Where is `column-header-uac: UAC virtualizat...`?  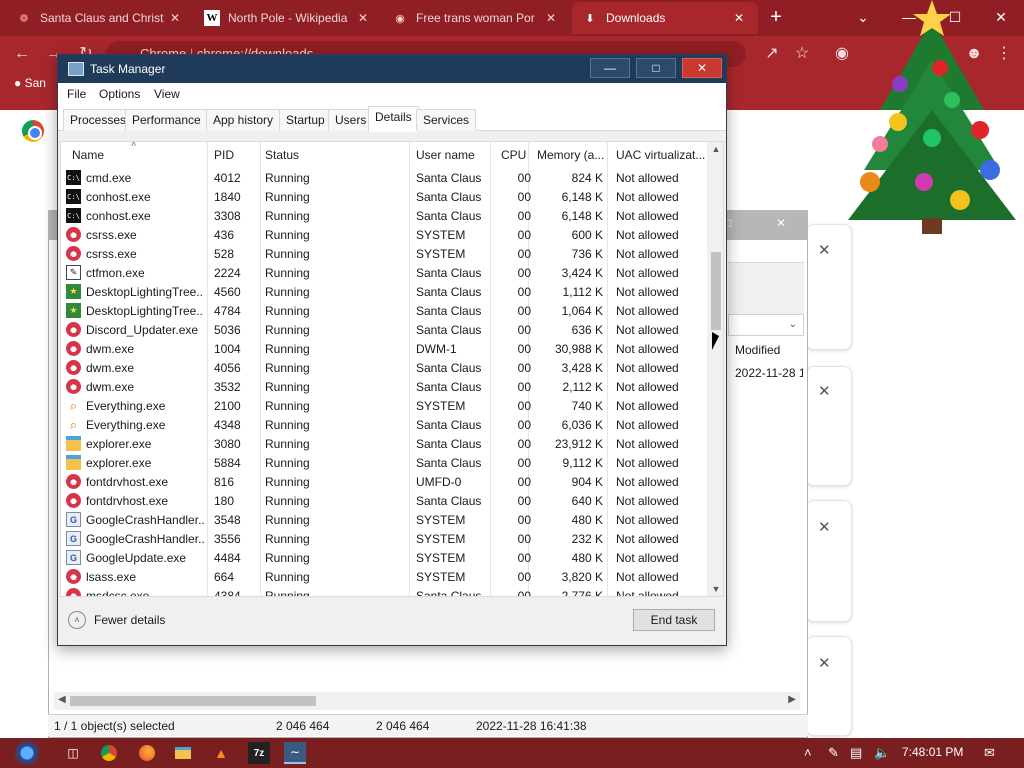
column-header-uac: UAC virtualizat... is located at coordinates (661, 155).